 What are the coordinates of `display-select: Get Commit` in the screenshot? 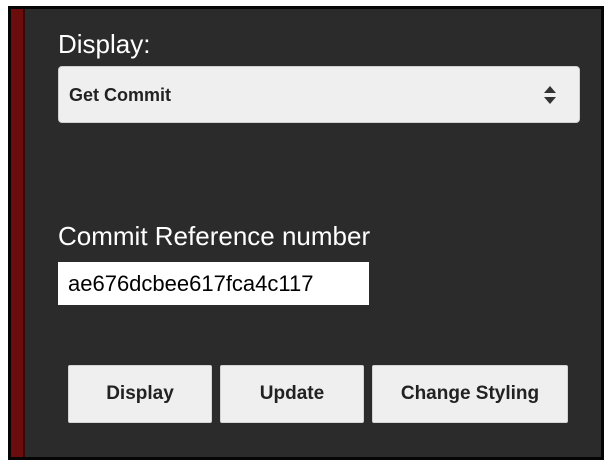 It's located at (319, 94).